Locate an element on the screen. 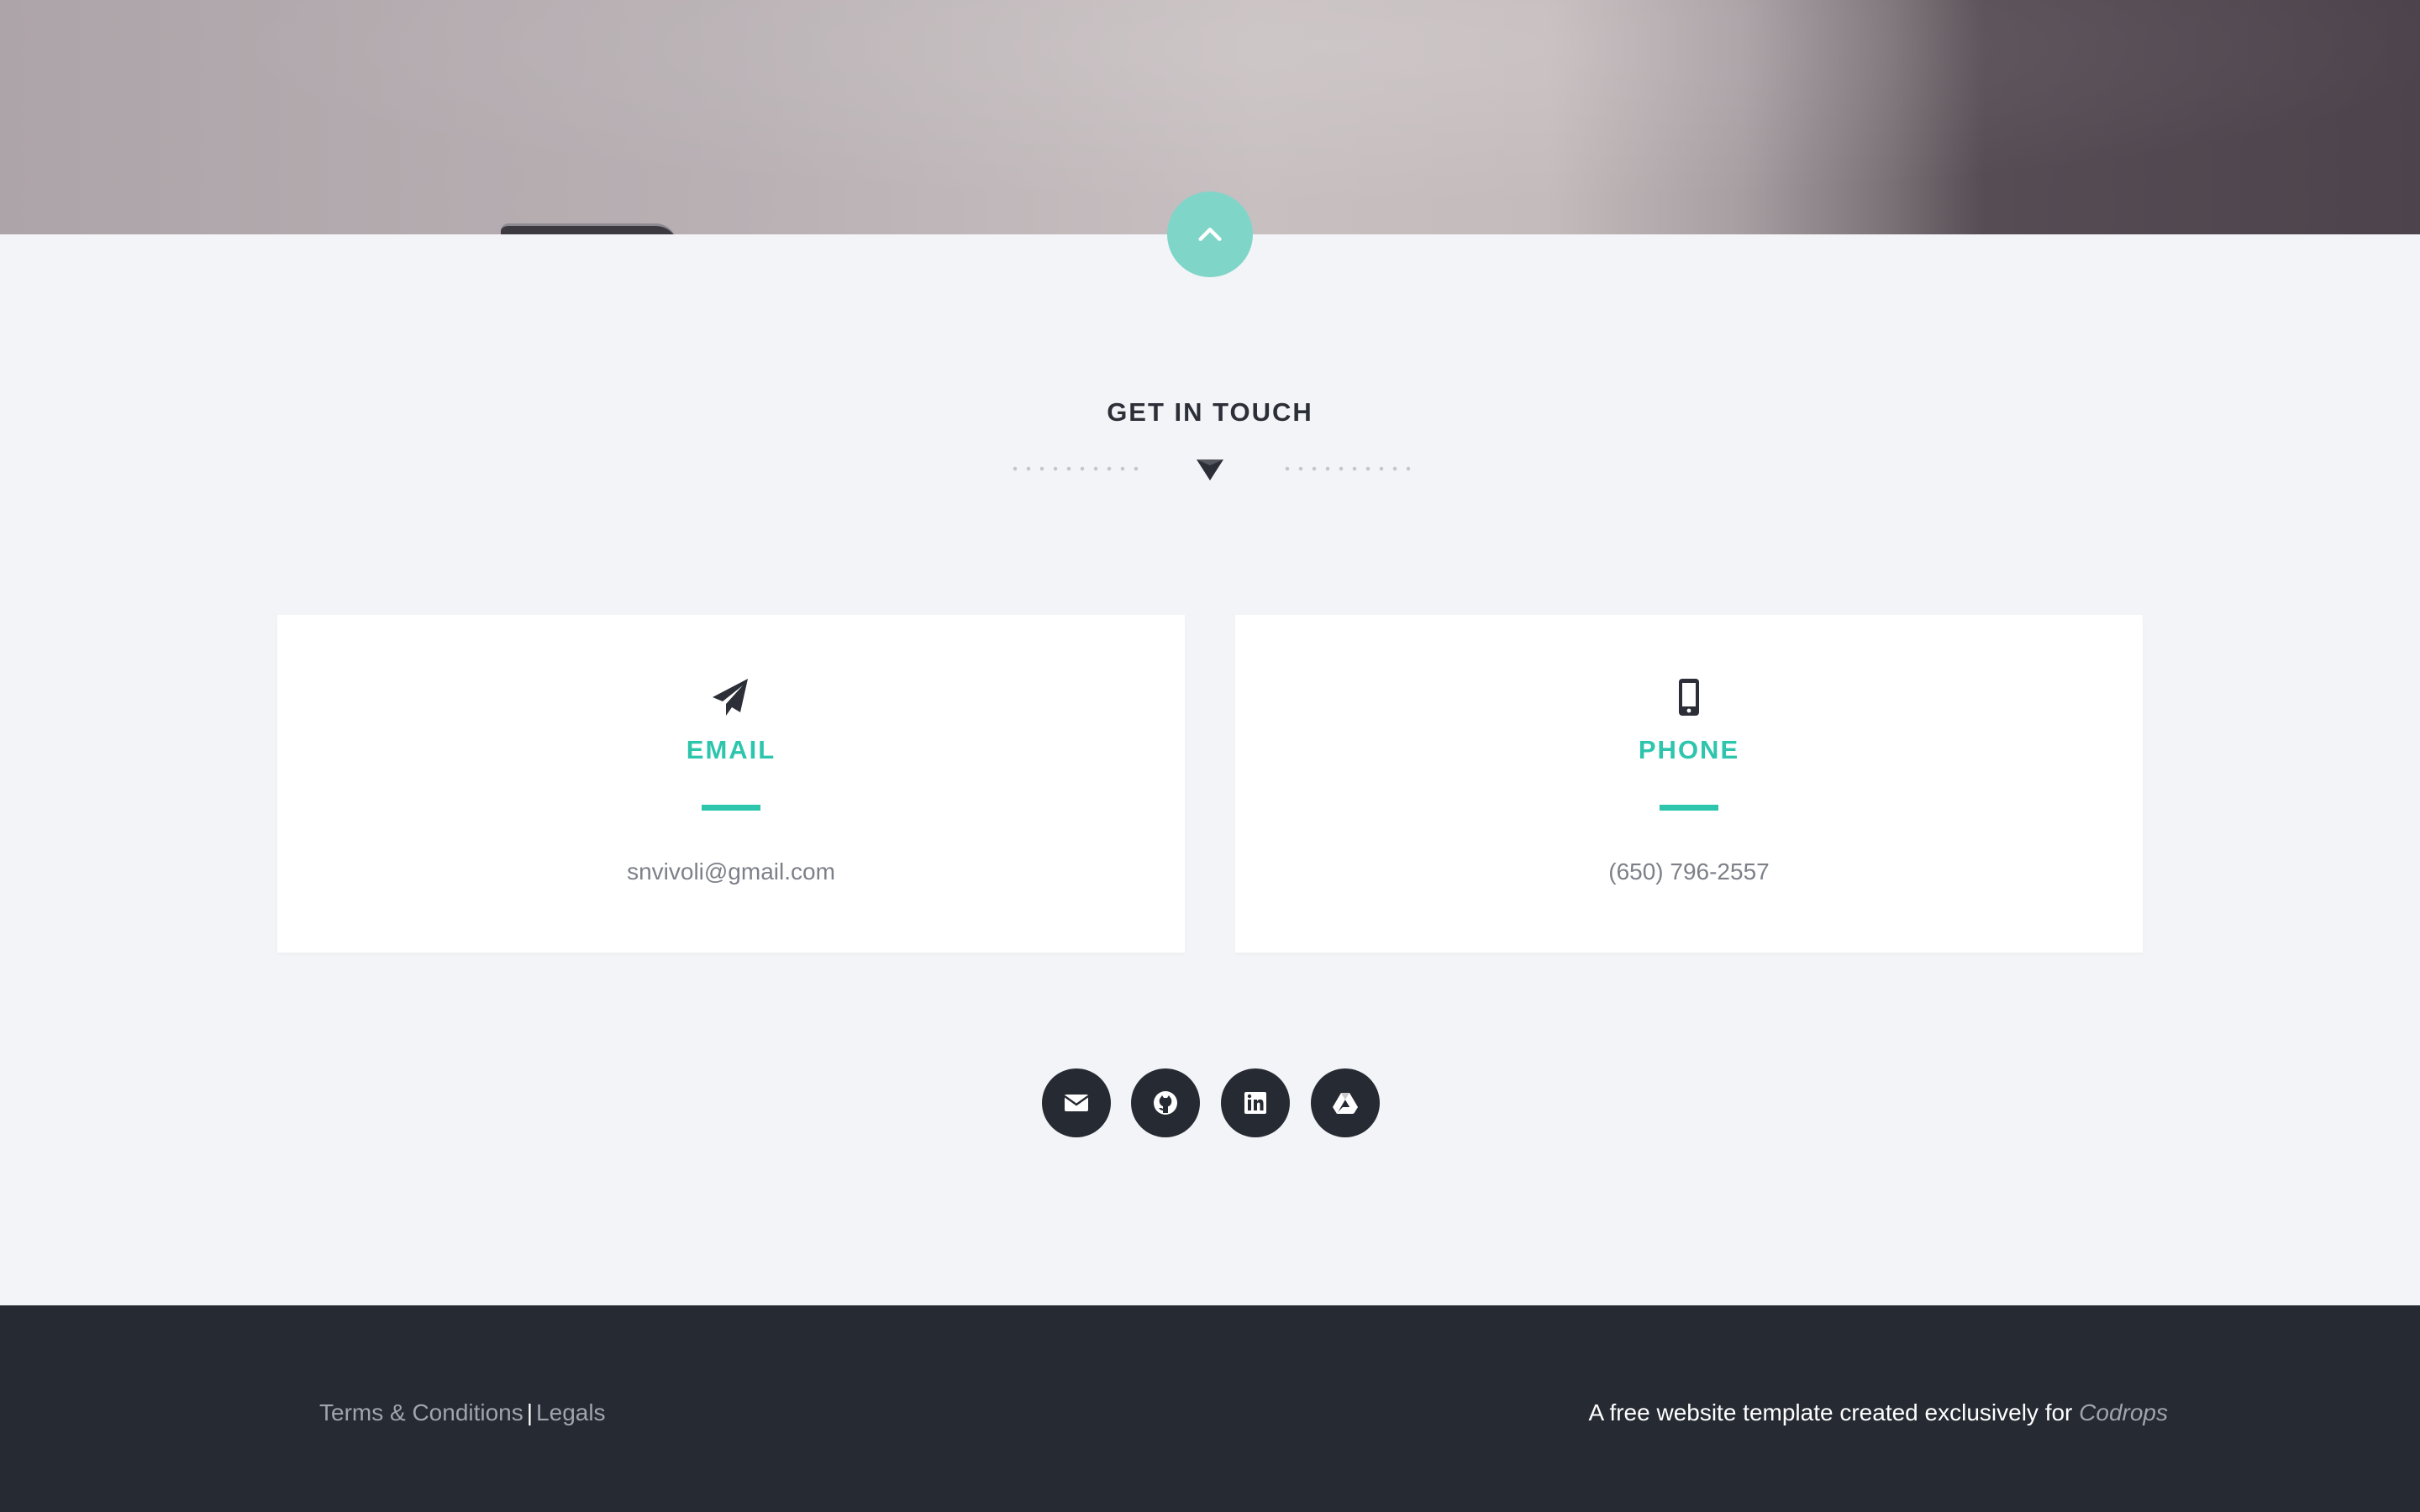  email-title: EMAIL is located at coordinates (731, 749).